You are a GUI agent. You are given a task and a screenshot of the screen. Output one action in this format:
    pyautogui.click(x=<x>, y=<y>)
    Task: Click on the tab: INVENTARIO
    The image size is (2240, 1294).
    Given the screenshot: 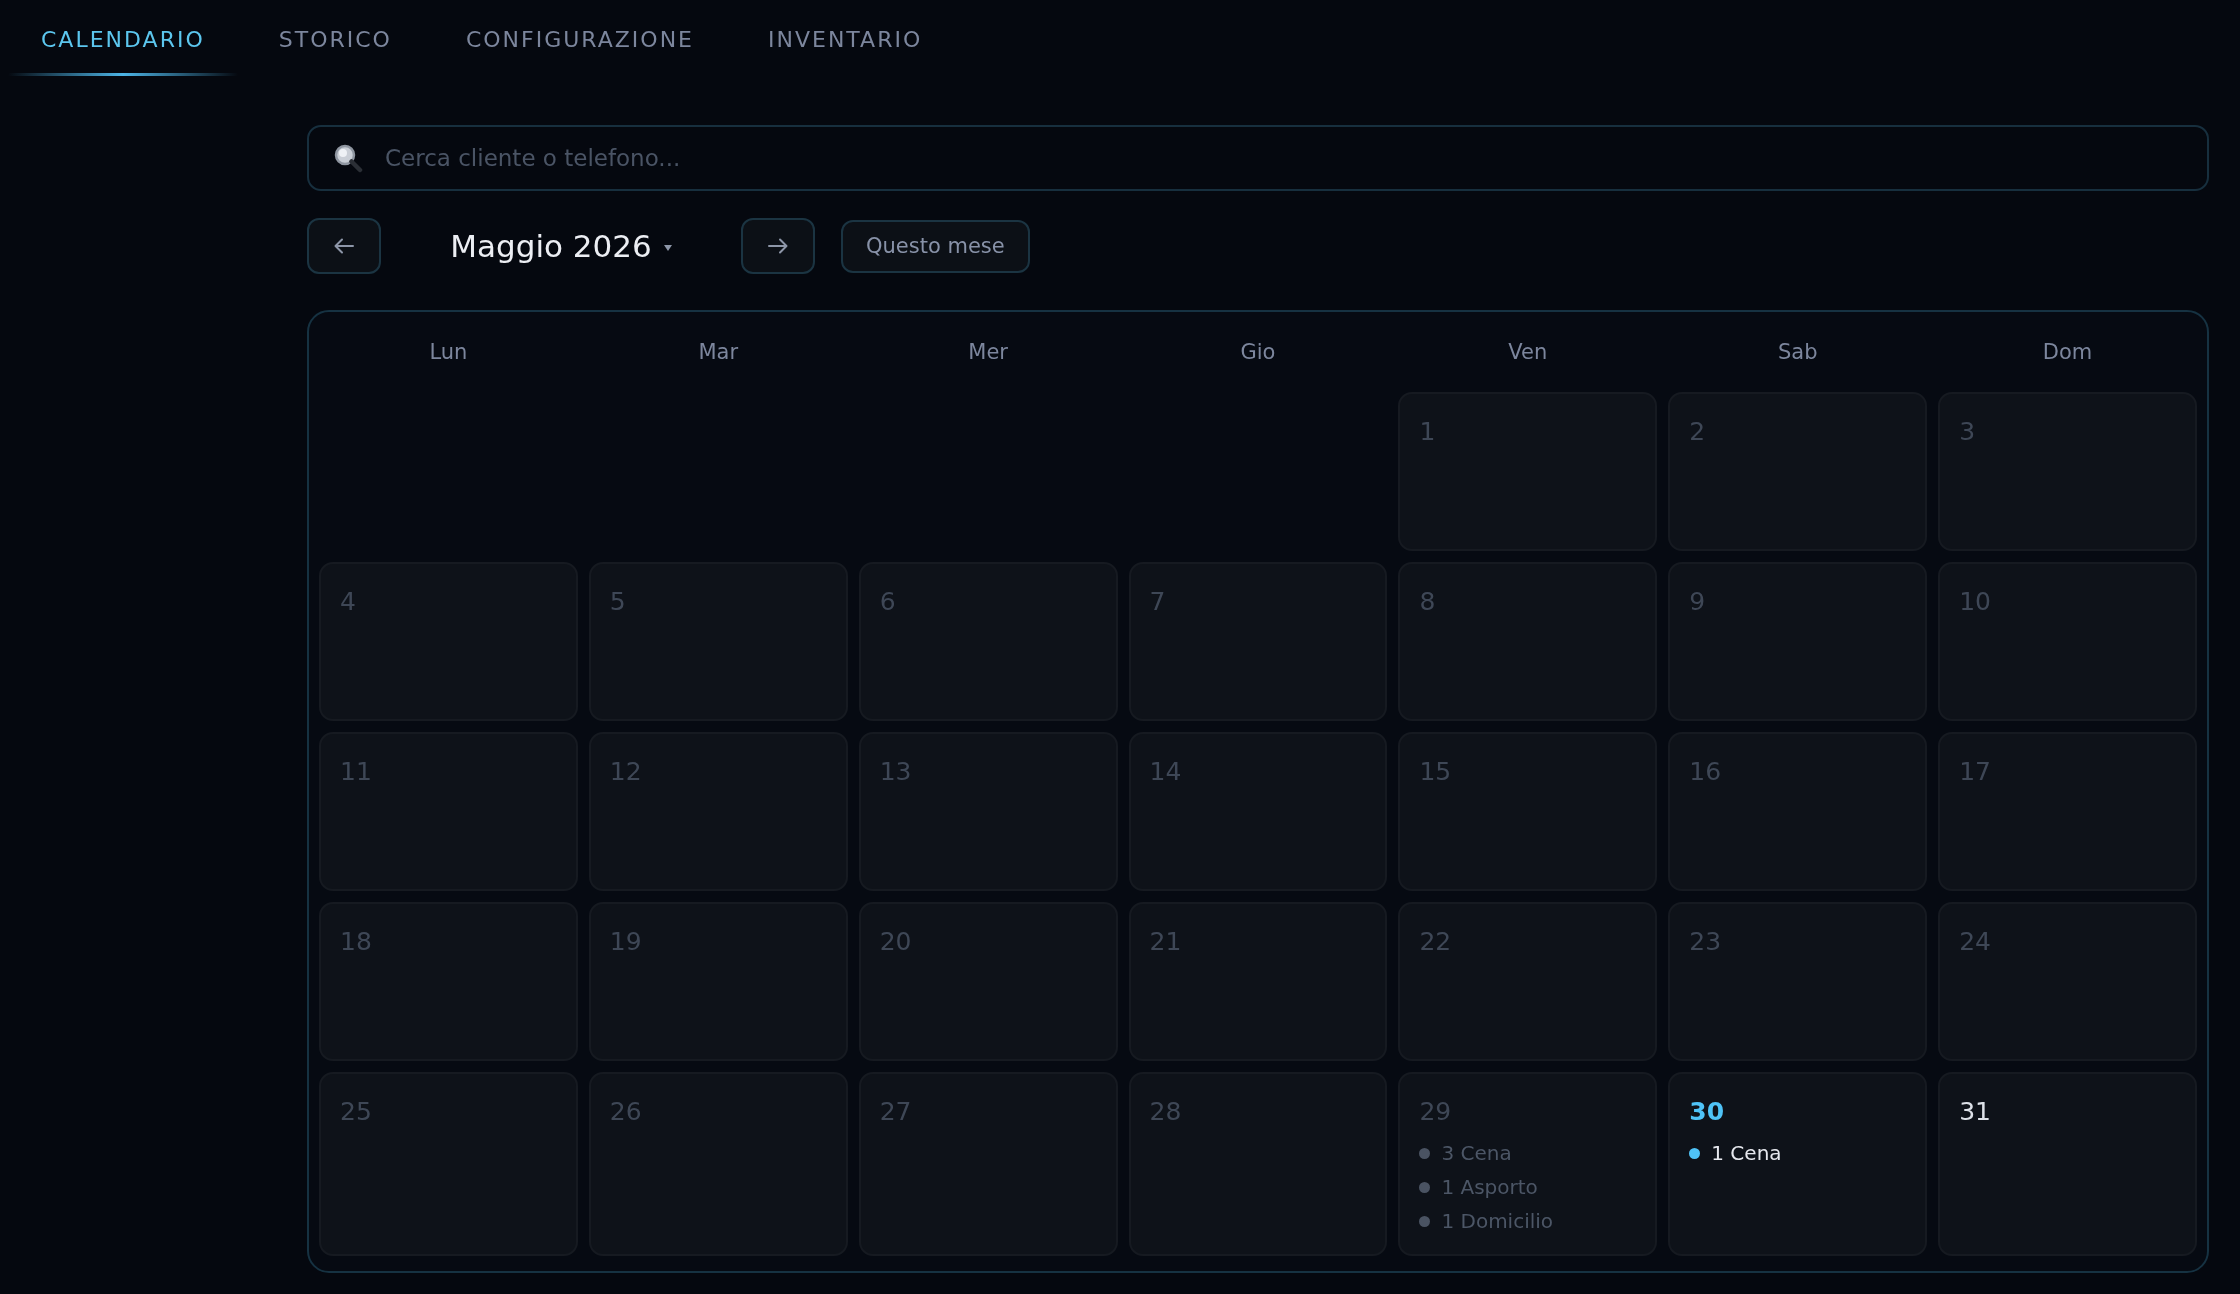 What is the action you would take?
    pyautogui.click(x=845, y=39)
    